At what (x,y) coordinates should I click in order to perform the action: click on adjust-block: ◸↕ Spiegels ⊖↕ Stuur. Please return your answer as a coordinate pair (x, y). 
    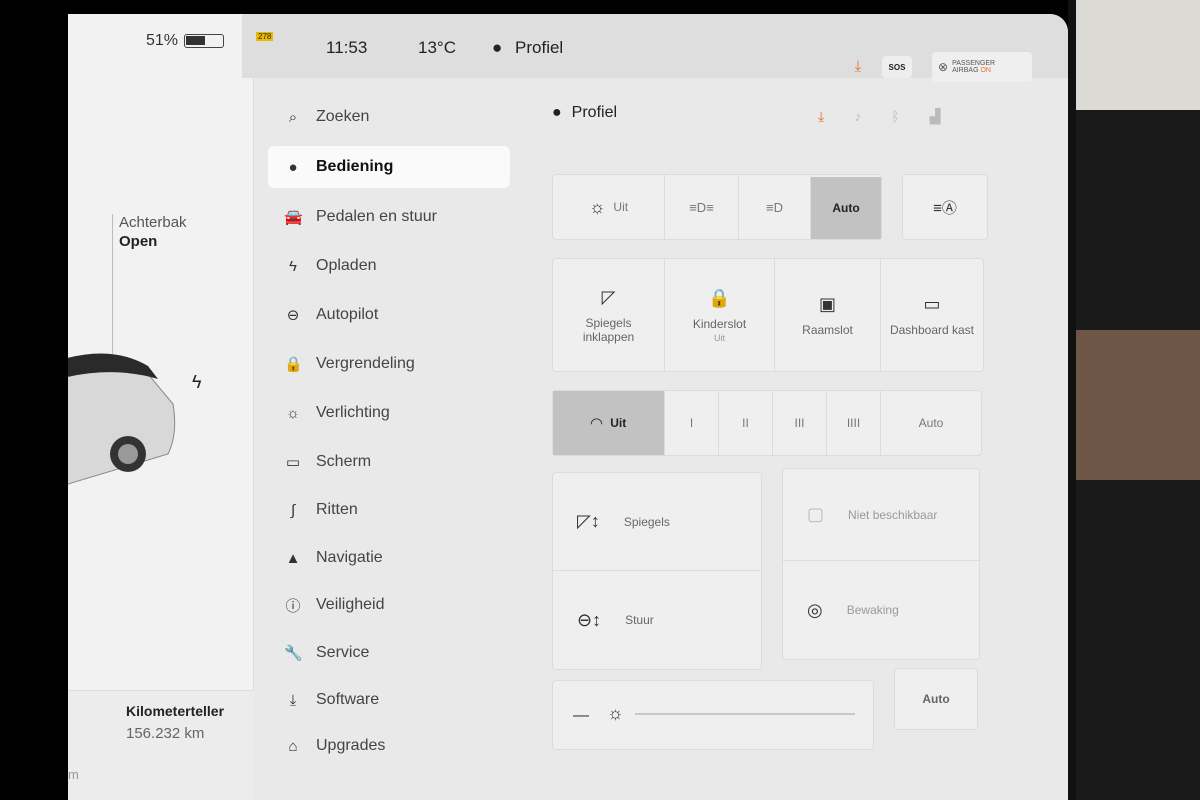
    Looking at the image, I should click on (657, 571).